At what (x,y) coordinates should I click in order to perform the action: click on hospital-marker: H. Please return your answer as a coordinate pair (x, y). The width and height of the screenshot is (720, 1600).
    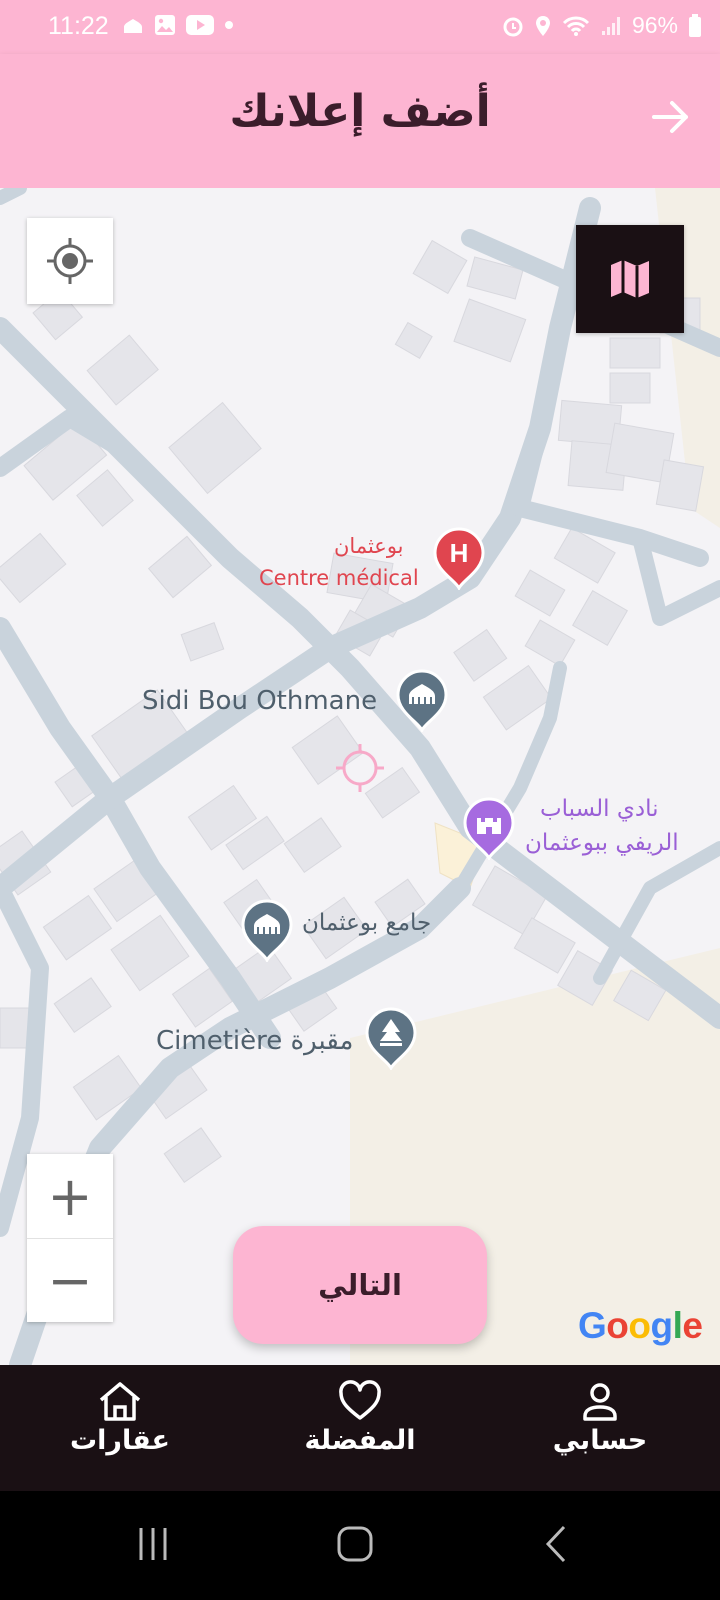
    Looking at the image, I should click on (459, 559).